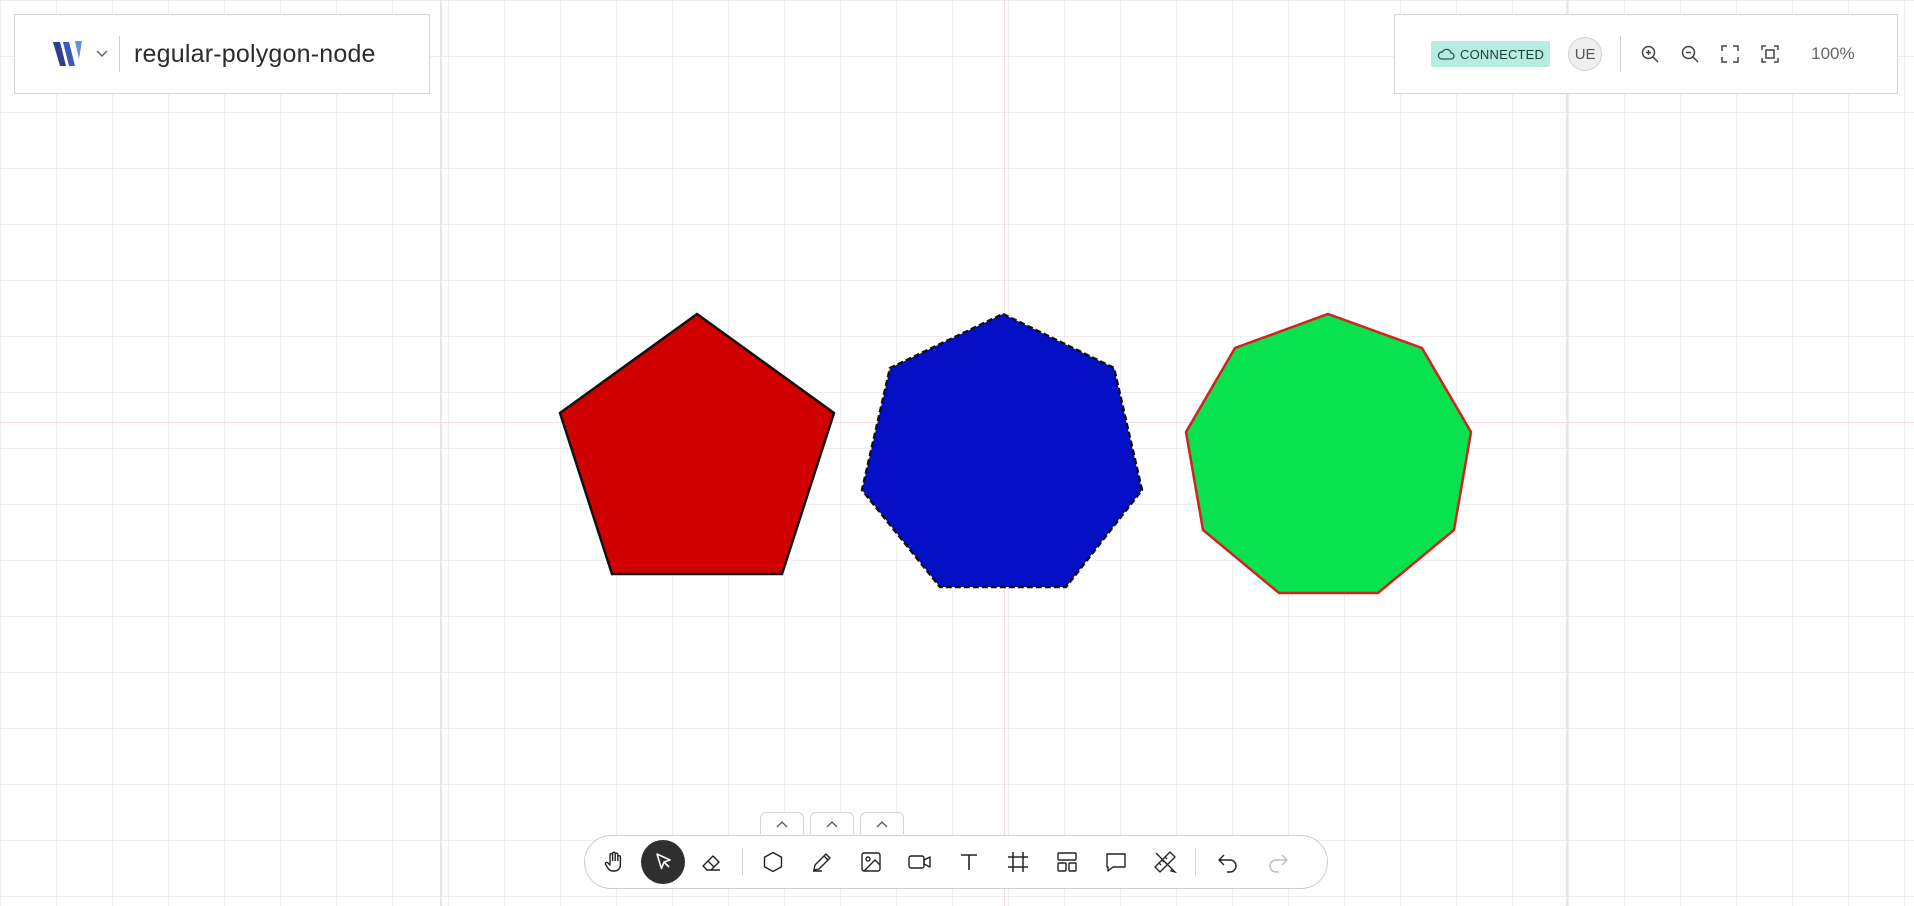 The image size is (1914, 906). Describe the element at coordinates (871, 862) in the screenshot. I see `image-icon` at that location.